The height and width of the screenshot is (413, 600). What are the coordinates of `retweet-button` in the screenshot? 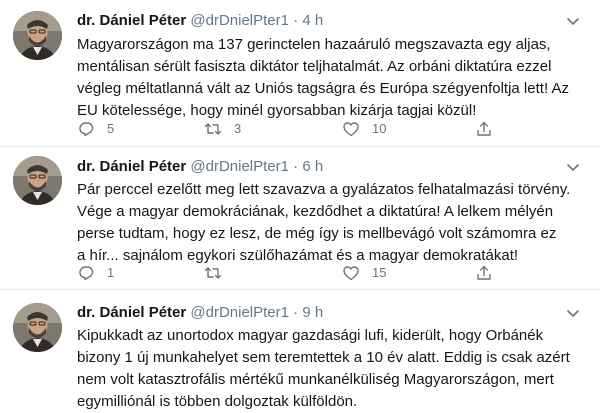 It's located at (219, 273).